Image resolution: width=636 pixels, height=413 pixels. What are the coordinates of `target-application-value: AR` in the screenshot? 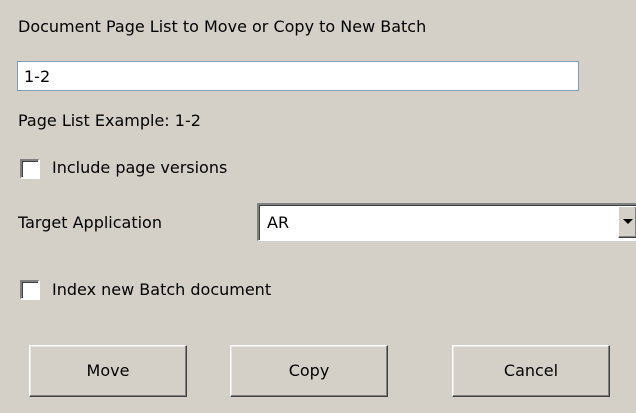 It's located at (278, 222).